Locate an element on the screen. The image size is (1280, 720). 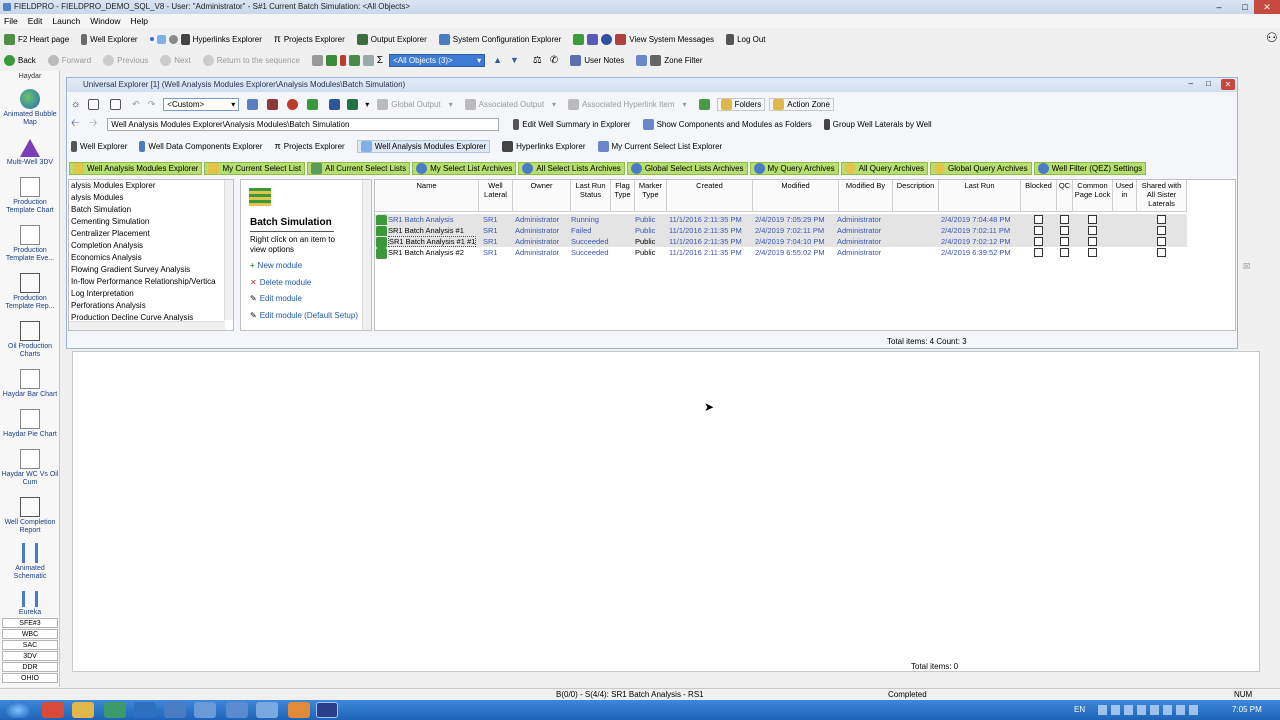
col-header-qc: QC is located at coordinates (1065, 196).